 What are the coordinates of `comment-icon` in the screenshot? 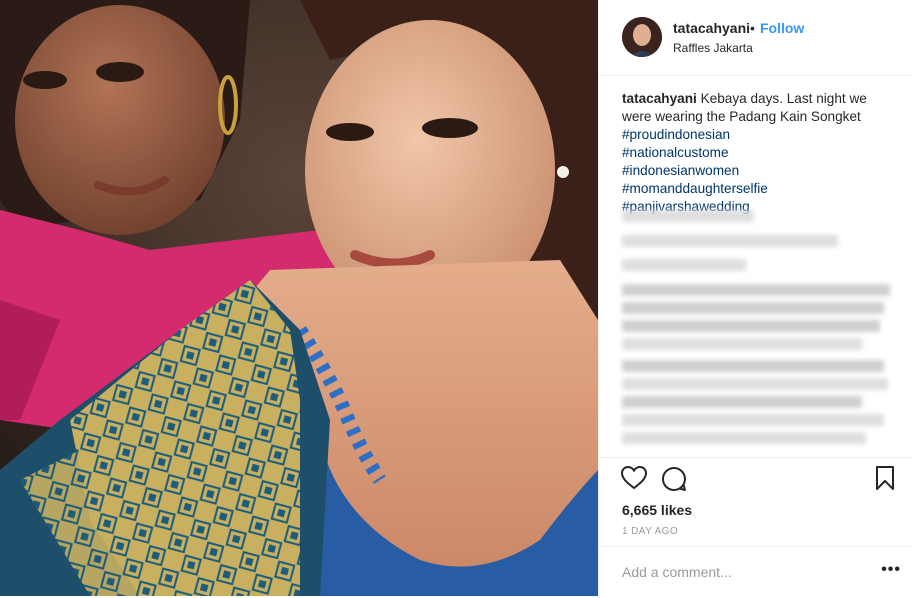 It's located at (674, 481).